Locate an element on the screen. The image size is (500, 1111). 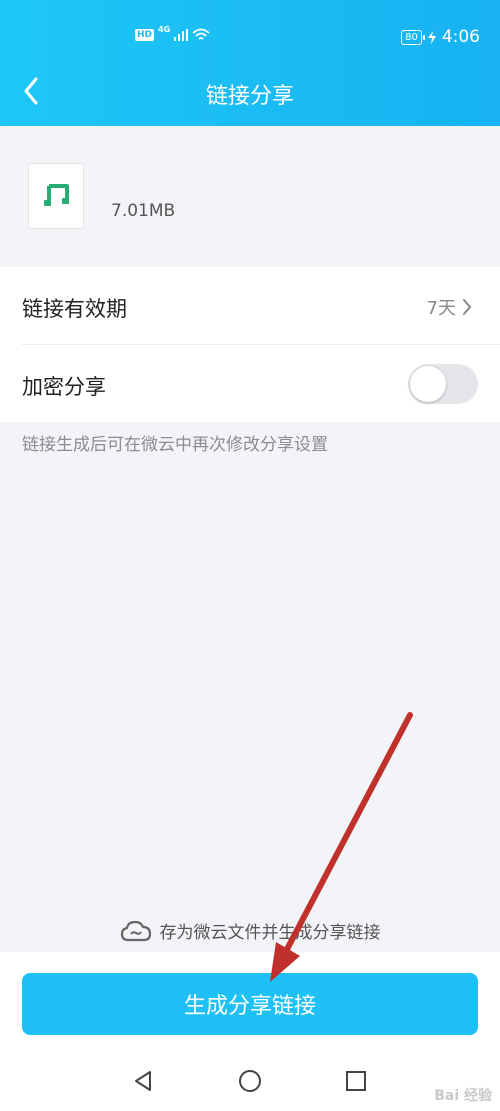
system-navbar: Bai 经验 is located at coordinates (250, 1082).